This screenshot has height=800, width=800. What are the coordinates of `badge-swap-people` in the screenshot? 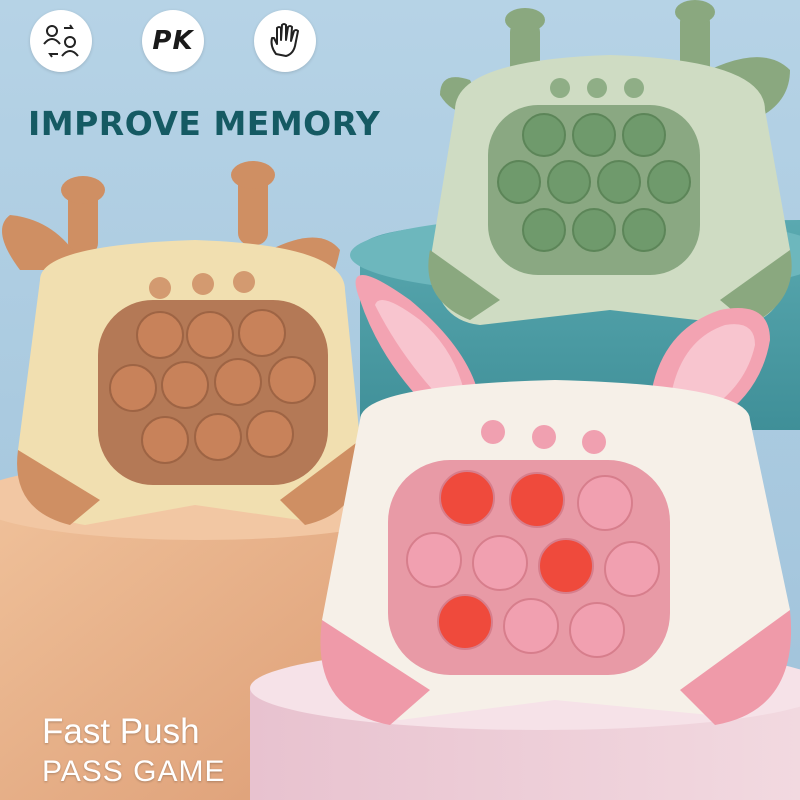 It's located at (61, 41).